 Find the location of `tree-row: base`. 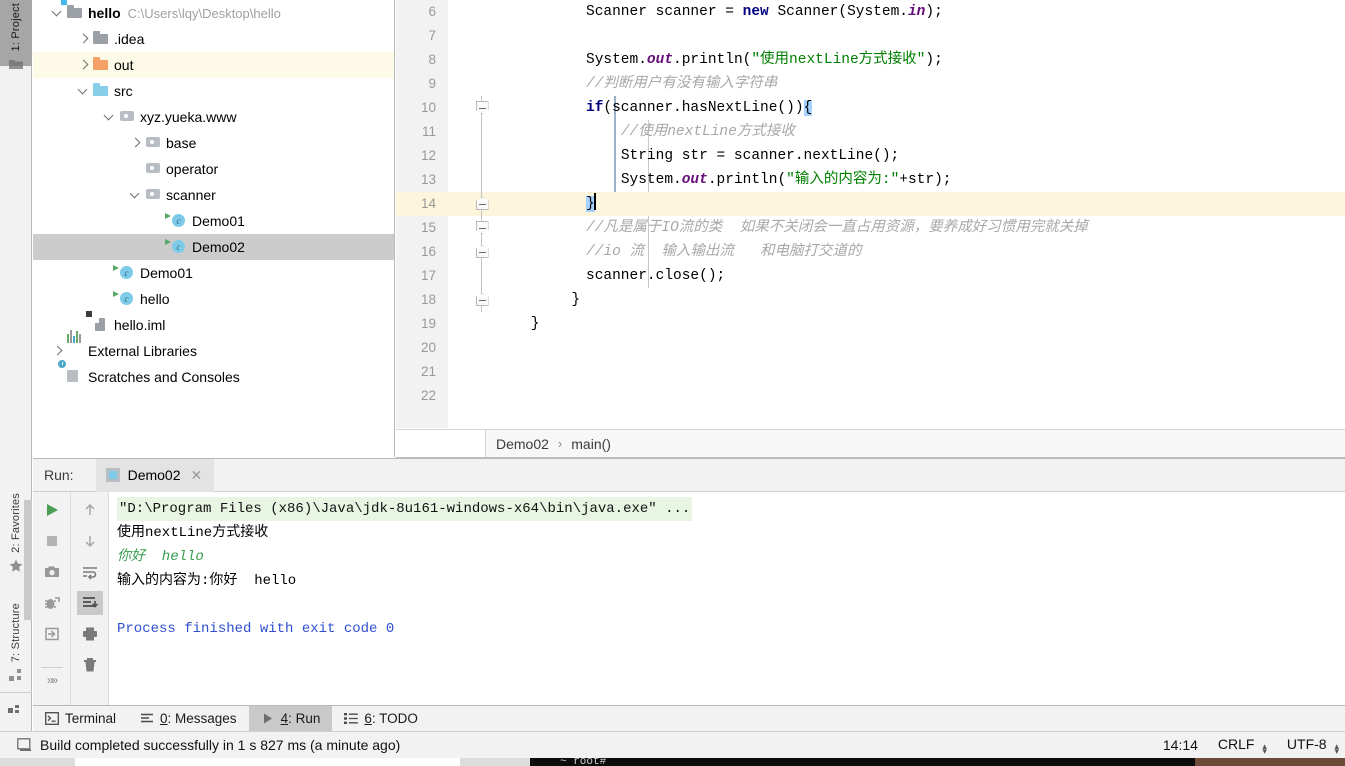

tree-row: base is located at coordinates (213, 143).